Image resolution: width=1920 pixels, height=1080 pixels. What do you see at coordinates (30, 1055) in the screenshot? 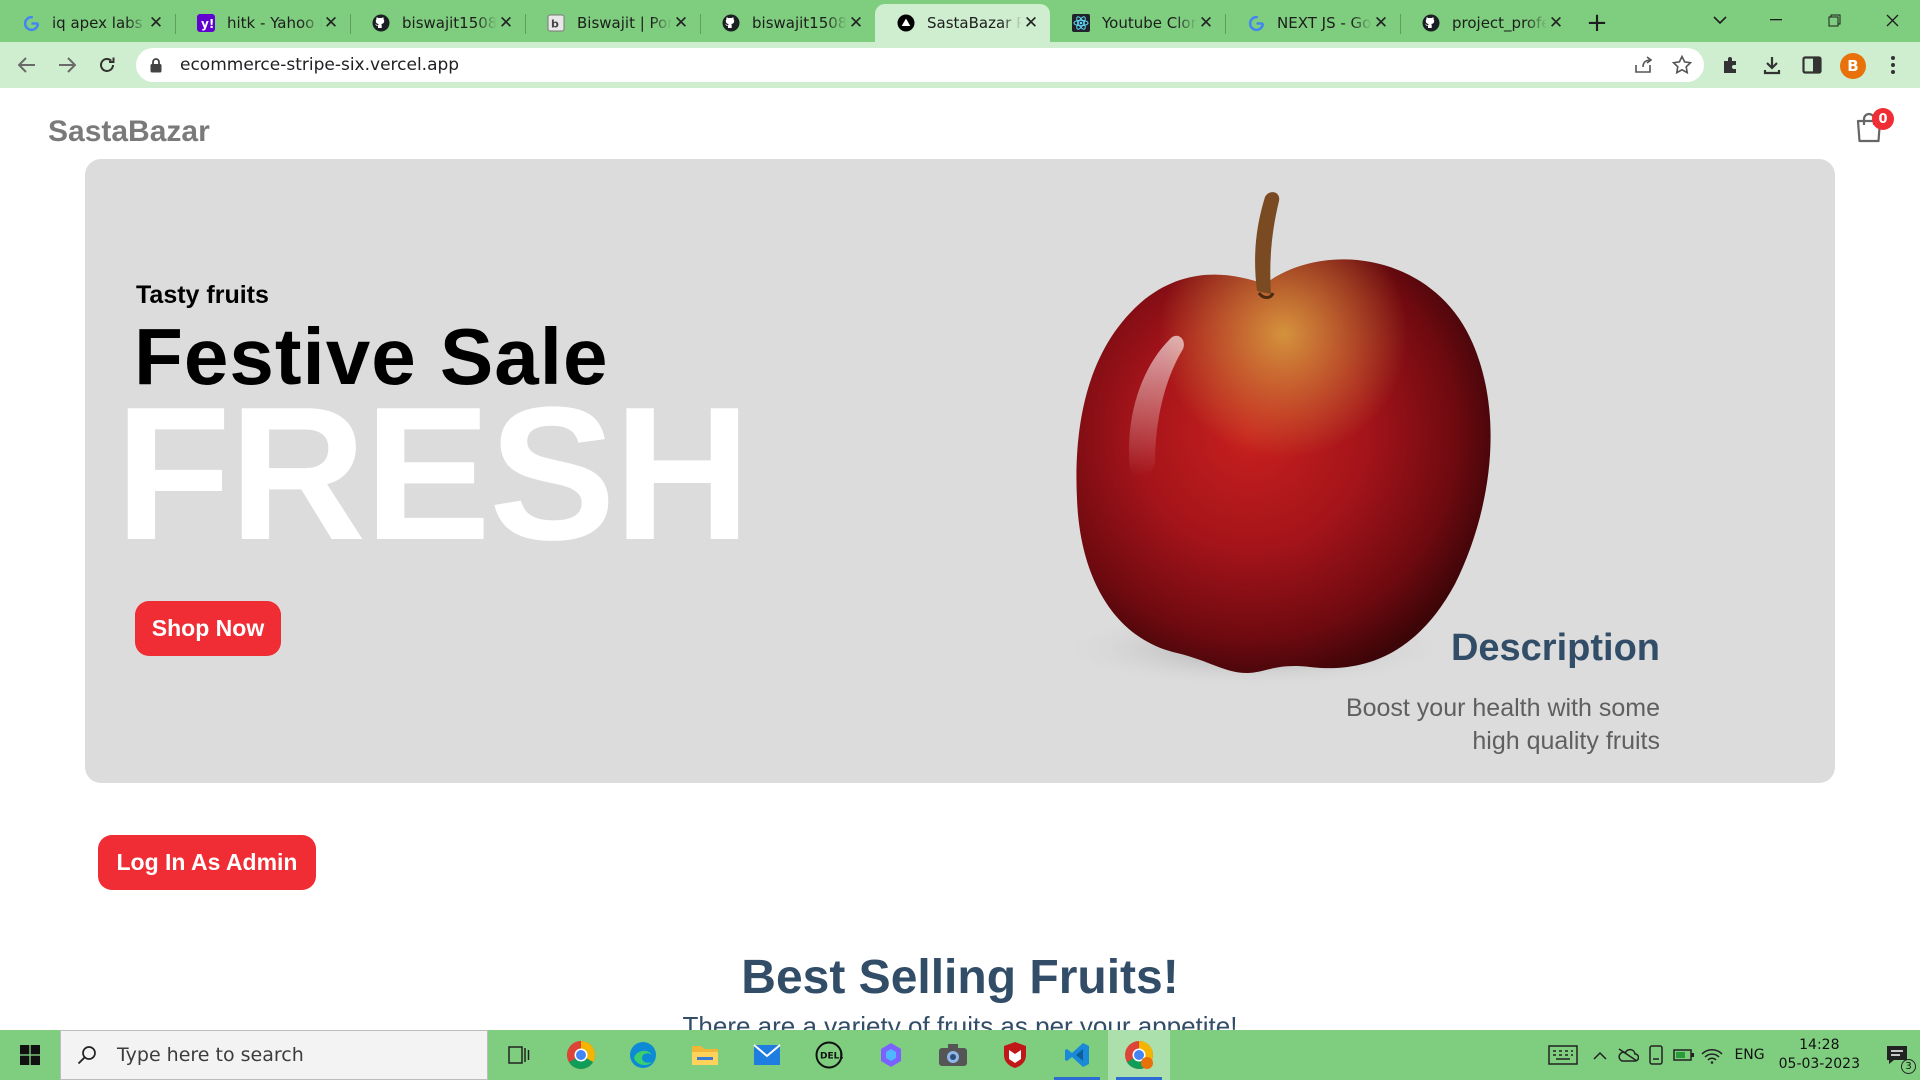
I see `windows-start-icon` at bounding box center [30, 1055].